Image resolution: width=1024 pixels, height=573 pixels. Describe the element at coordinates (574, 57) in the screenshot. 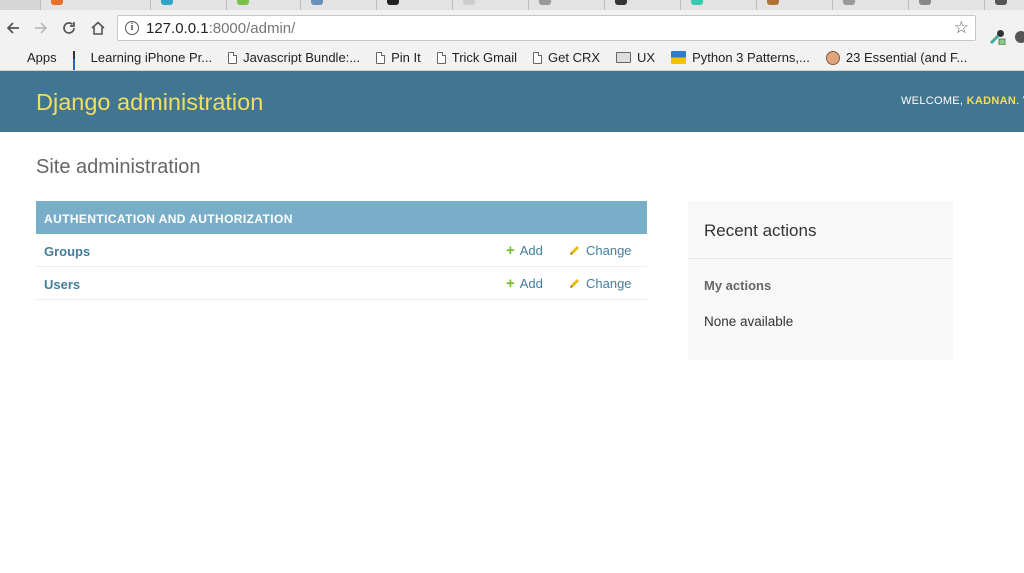

I see `bookmark-label: Get CRX` at that location.